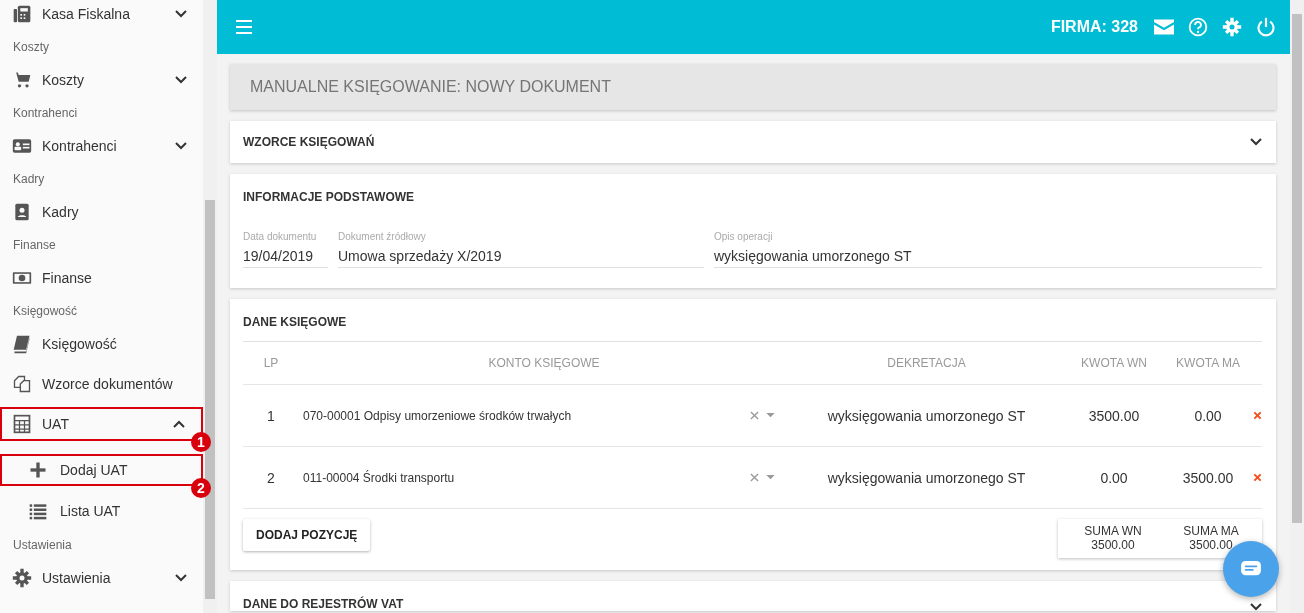  I want to click on register-icon, so click(22, 14).